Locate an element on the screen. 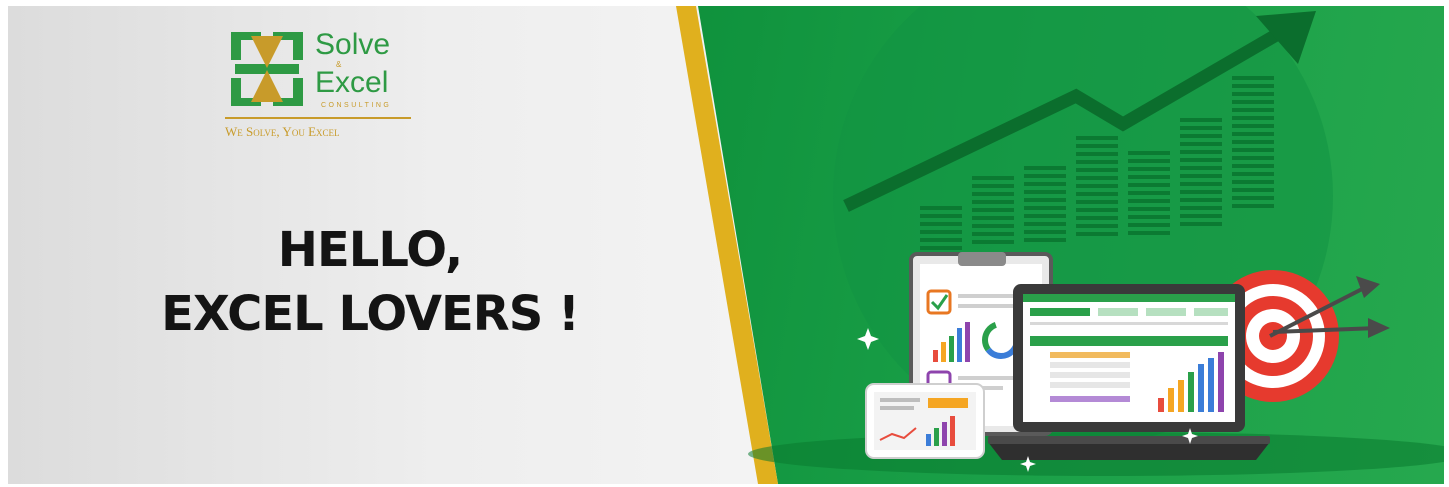 The image size is (1449, 487). logo-mark-icon is located at coordinates (267, 69).